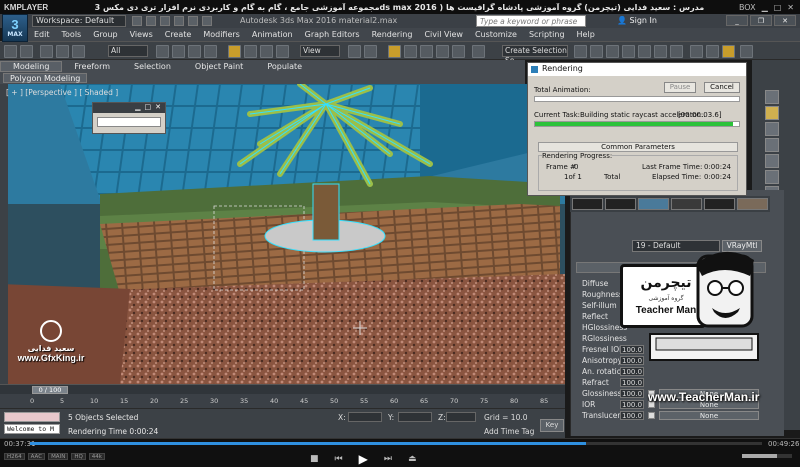  What do you see at coordinates (78, 51) in the screenshot?
I see `bind-space-warp-button` at bounding box center [78, 51].